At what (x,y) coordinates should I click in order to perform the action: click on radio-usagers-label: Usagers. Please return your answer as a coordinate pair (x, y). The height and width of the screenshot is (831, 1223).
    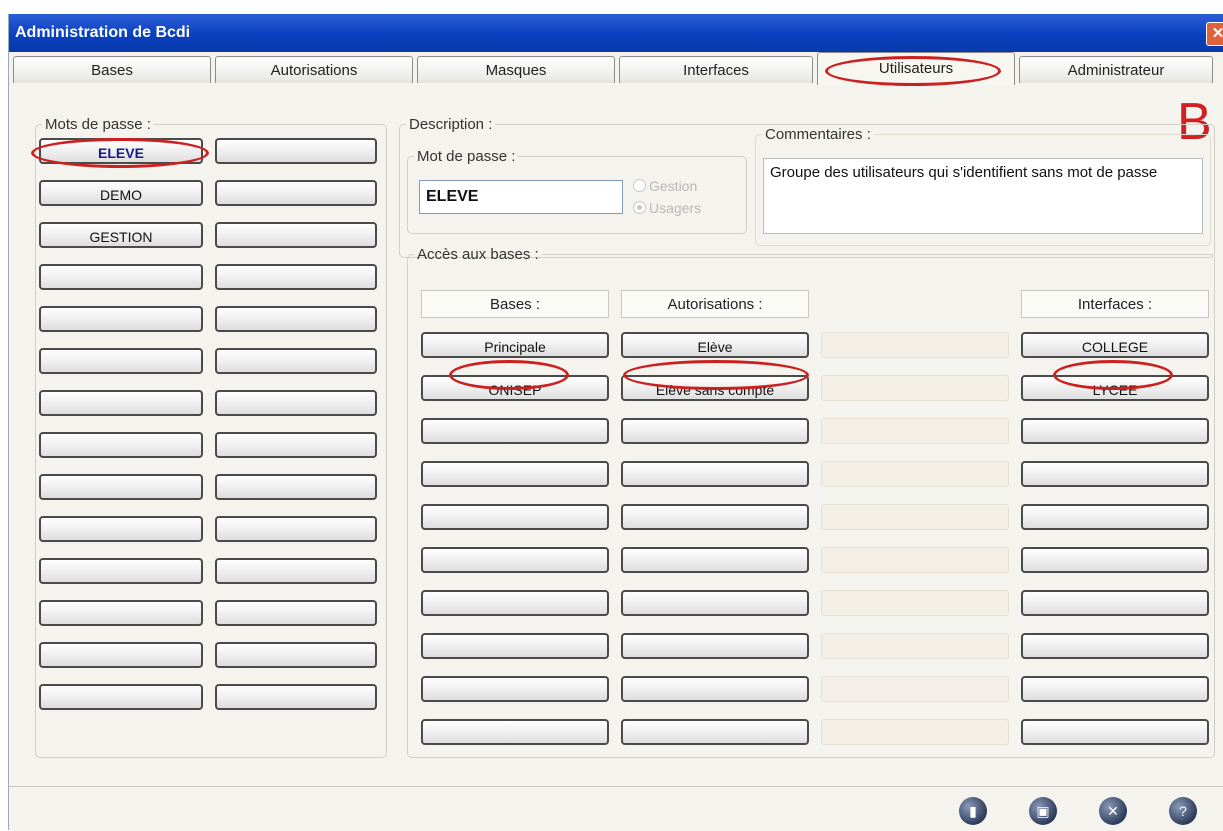
    Looking at the image, I should click on (675, 208).